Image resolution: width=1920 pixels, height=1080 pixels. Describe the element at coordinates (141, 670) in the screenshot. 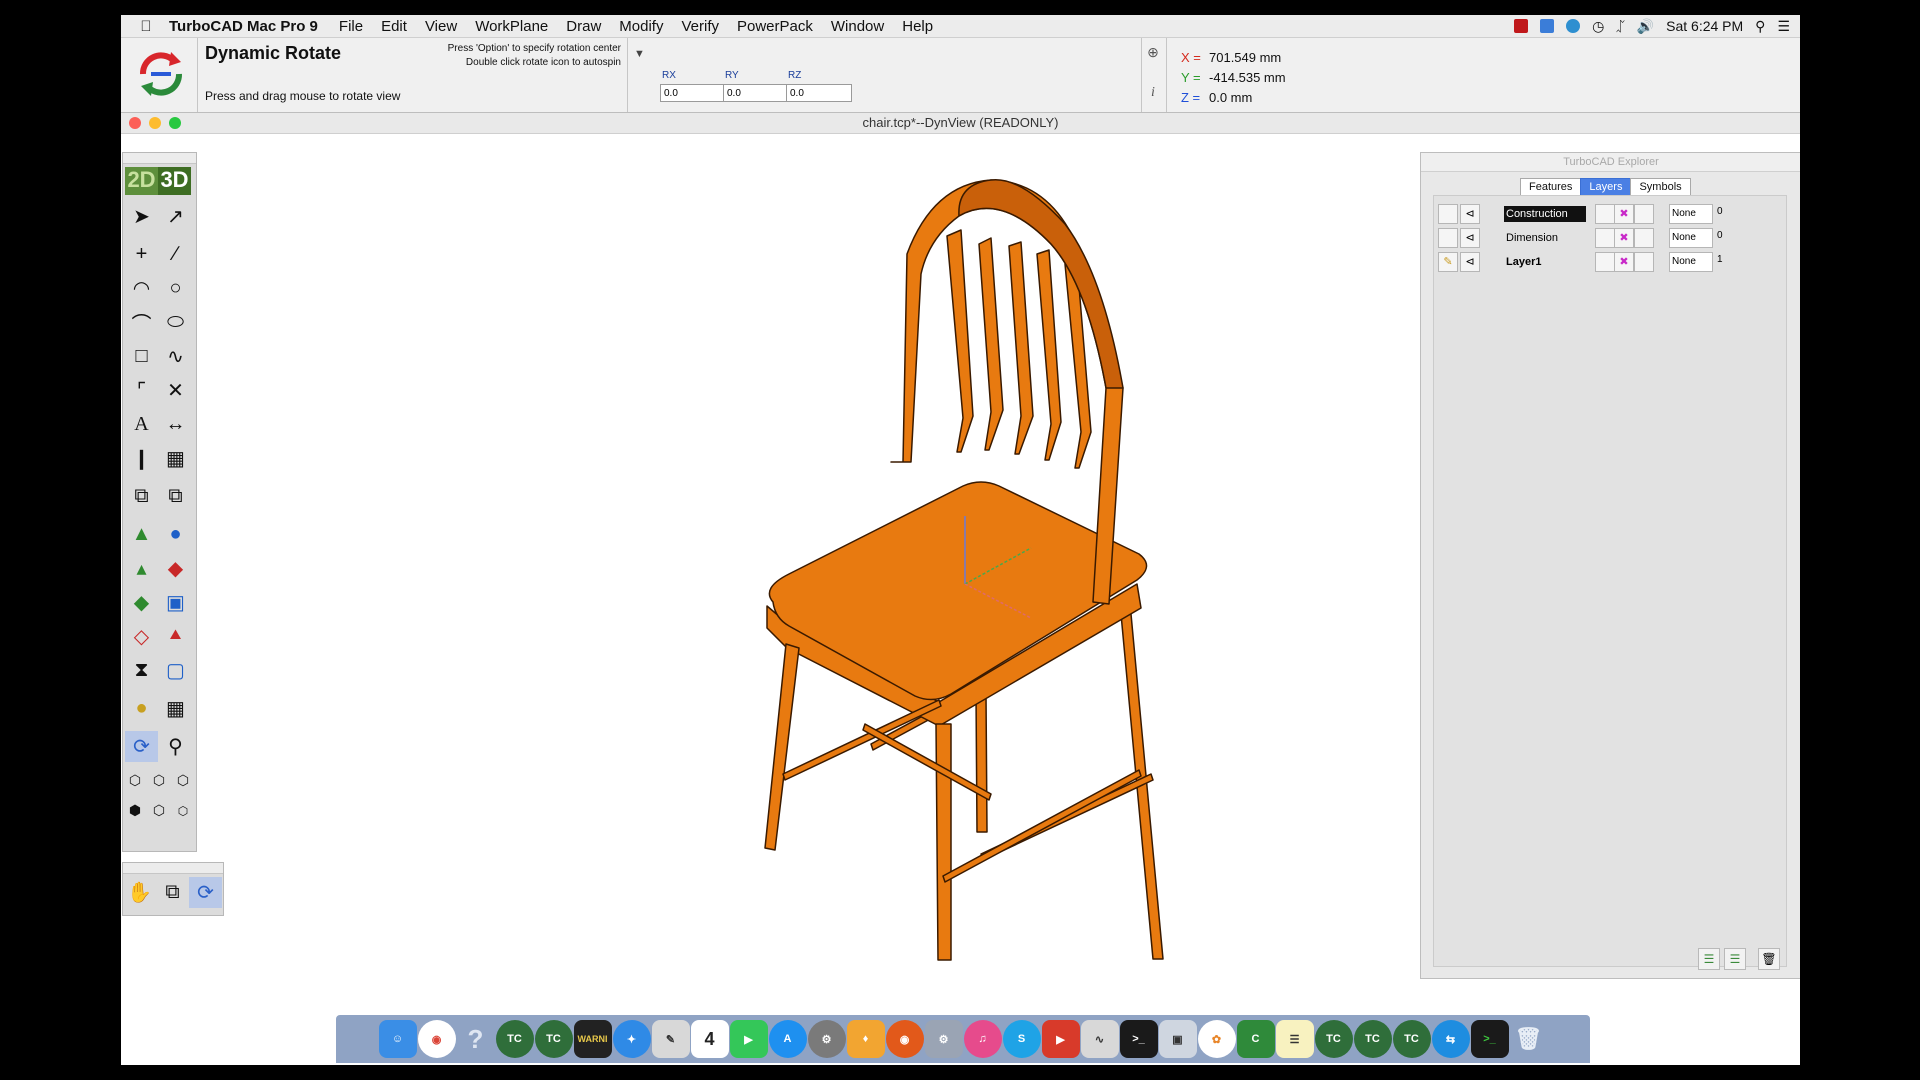

I see `blend-icon: ⧗` at that location.